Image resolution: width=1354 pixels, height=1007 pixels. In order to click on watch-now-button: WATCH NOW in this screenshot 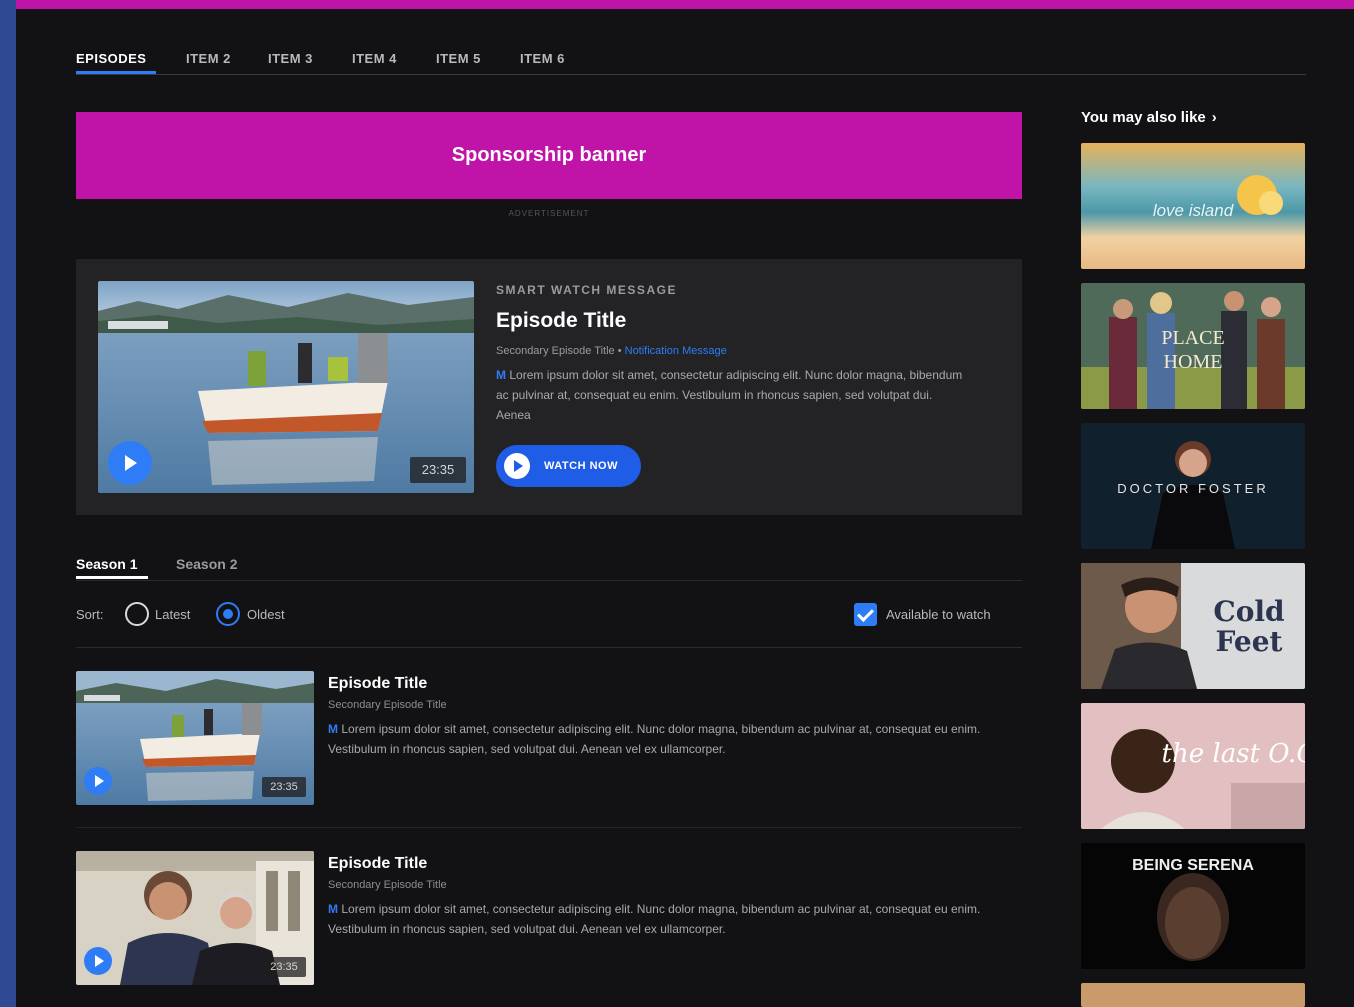, I will do `click(568, 466)`.